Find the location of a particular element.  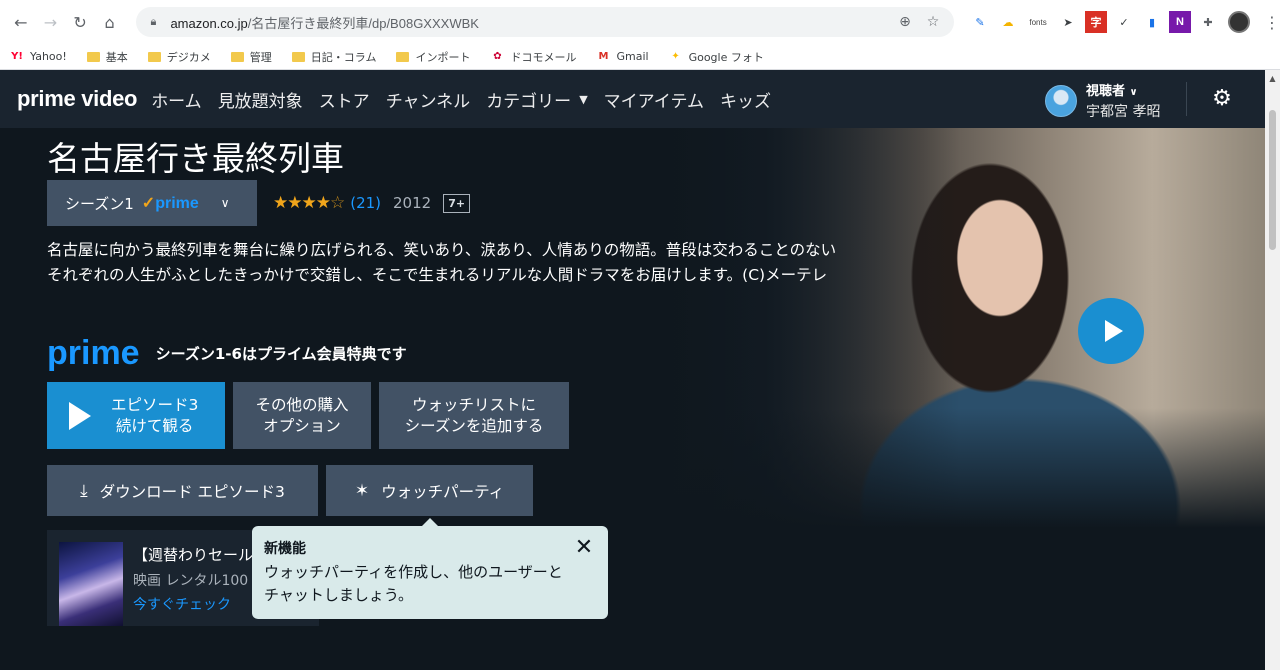

extension-chat-icon: ▮ is located at coordinates (1152, 22).